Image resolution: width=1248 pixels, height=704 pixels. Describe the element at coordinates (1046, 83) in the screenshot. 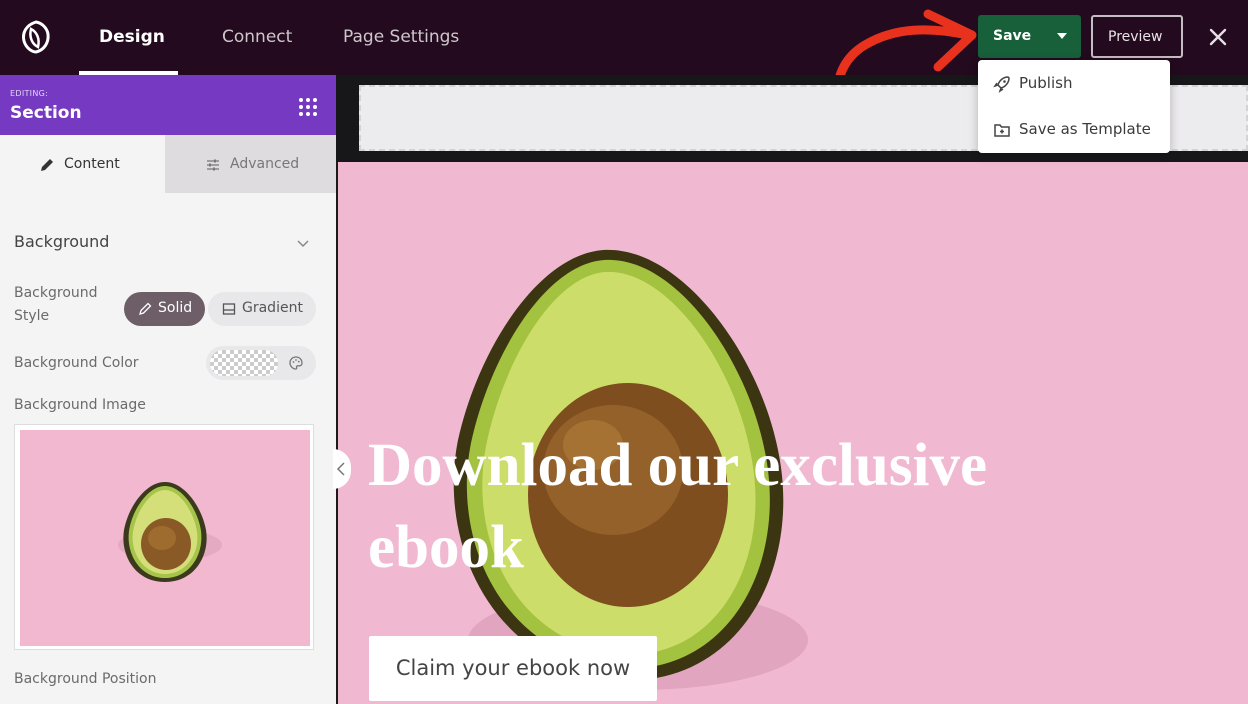

I see `menu-item-label: Publish` at that location.